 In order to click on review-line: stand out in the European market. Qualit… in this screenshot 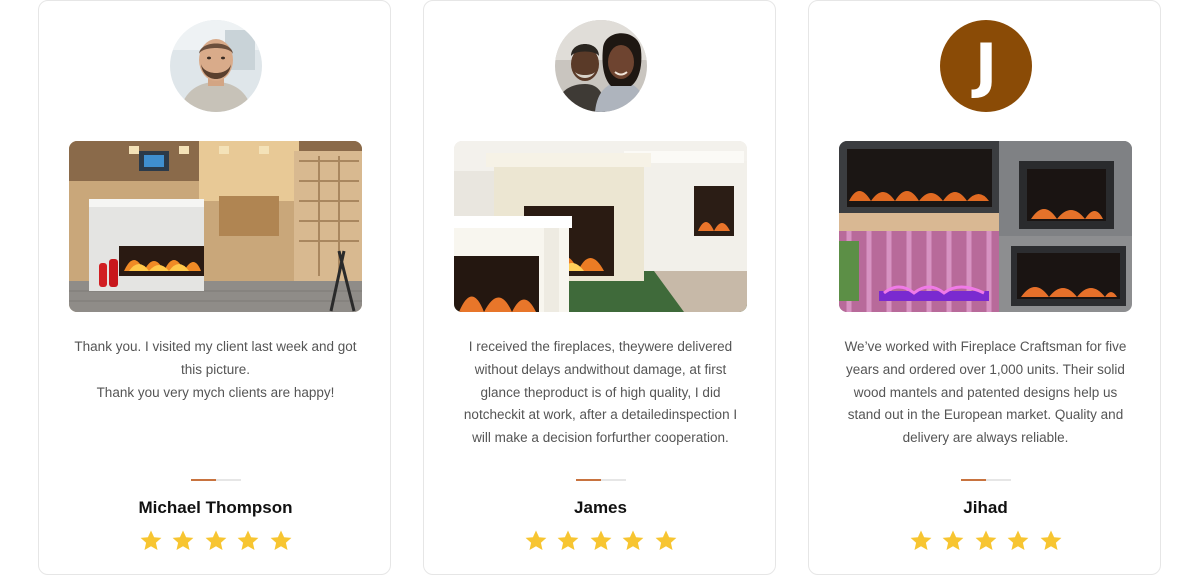, I will do `click(985, 415)`.